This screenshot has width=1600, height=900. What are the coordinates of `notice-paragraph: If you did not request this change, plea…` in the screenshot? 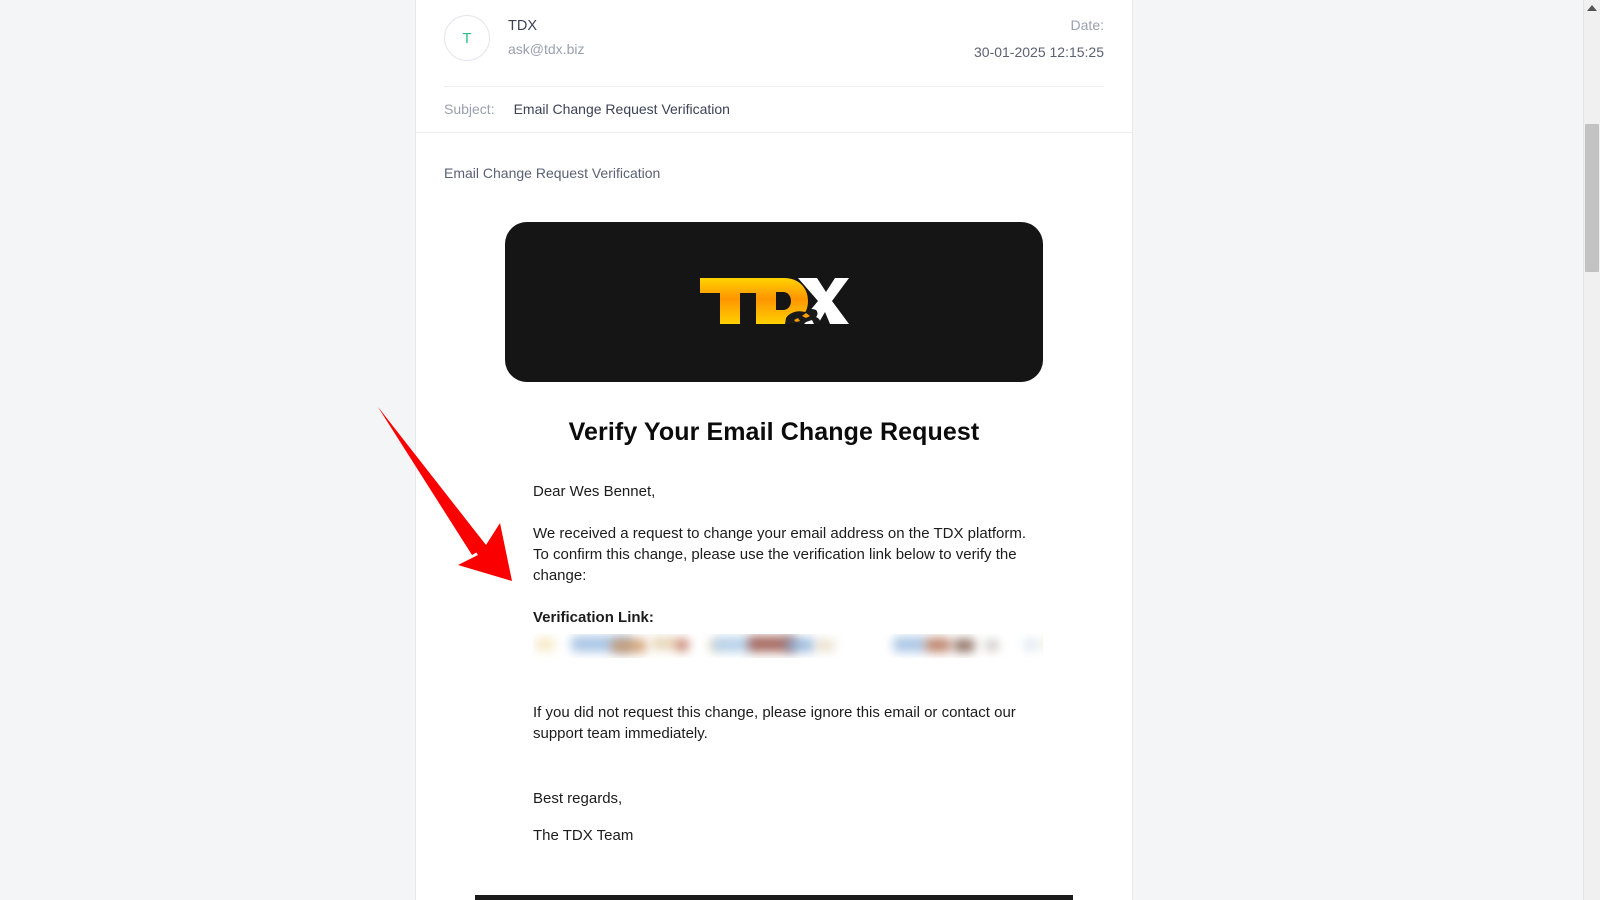 It's located at (774, 723).